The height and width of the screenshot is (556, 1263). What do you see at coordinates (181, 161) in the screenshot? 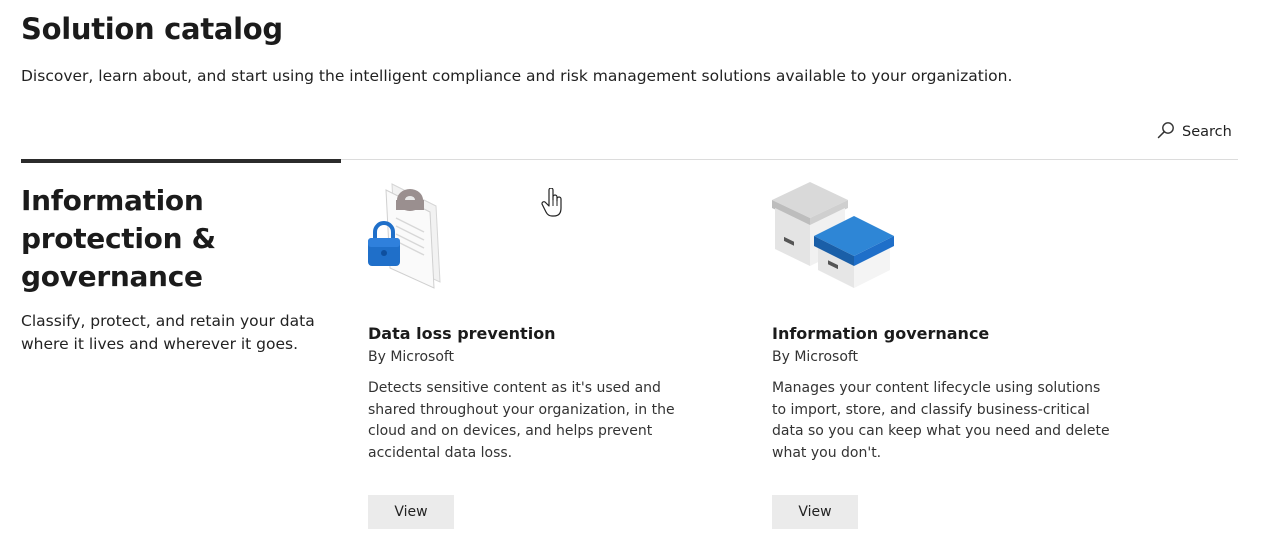
I see `tab-active-indicator` at bounding box center [181, 161].